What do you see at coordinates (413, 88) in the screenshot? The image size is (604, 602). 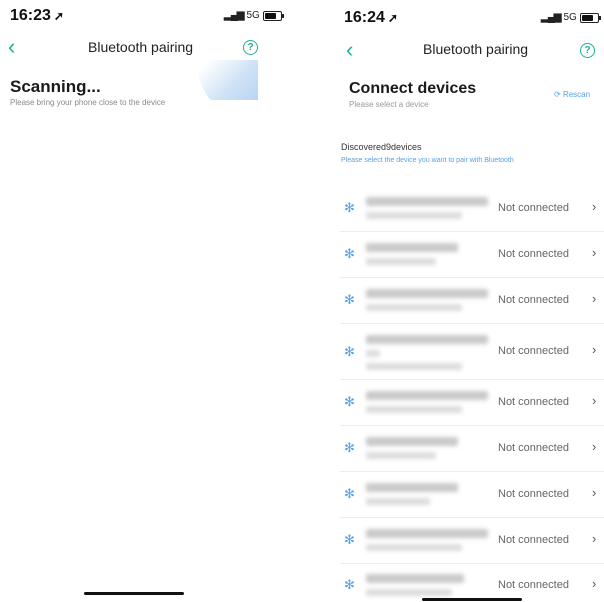 I see `connect-title: Connect devices` at bounding box center [413, 88].